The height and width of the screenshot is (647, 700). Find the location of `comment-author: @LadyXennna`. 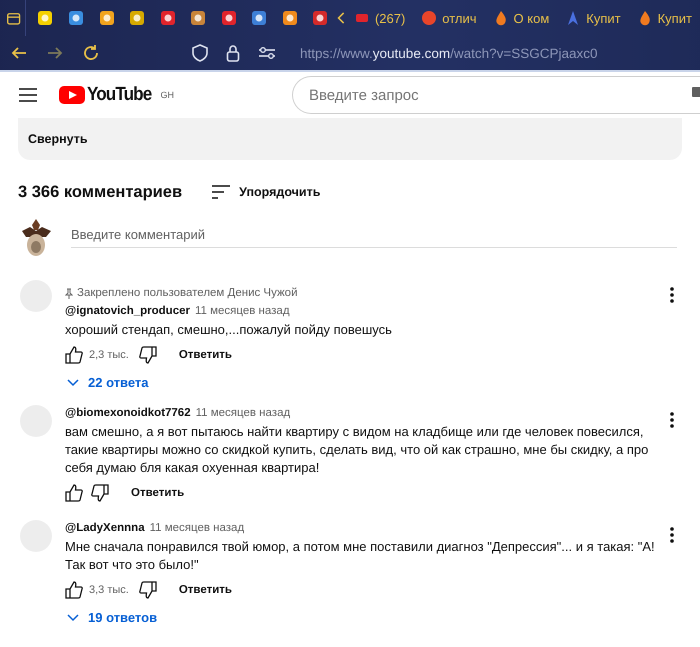

comment-author: @LadyXennna is located at coordinates (105, 528).